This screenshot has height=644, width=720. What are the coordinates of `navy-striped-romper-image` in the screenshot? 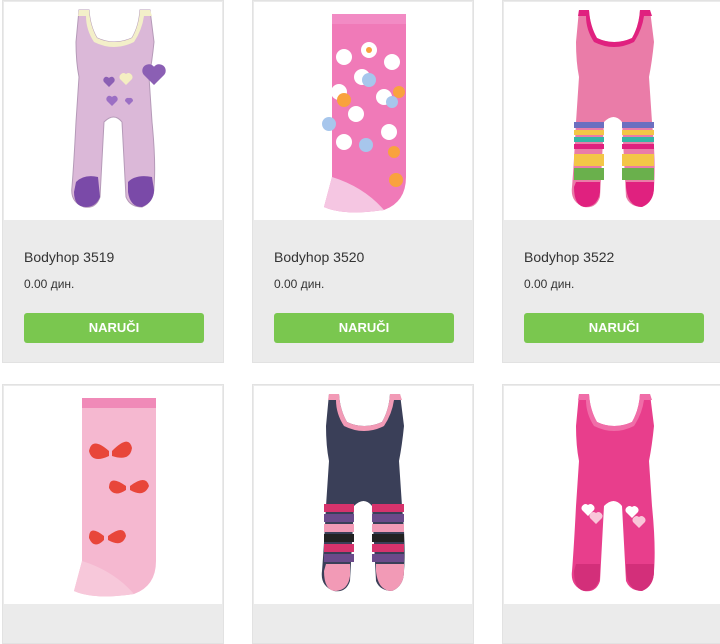 It's located at (363, 493).